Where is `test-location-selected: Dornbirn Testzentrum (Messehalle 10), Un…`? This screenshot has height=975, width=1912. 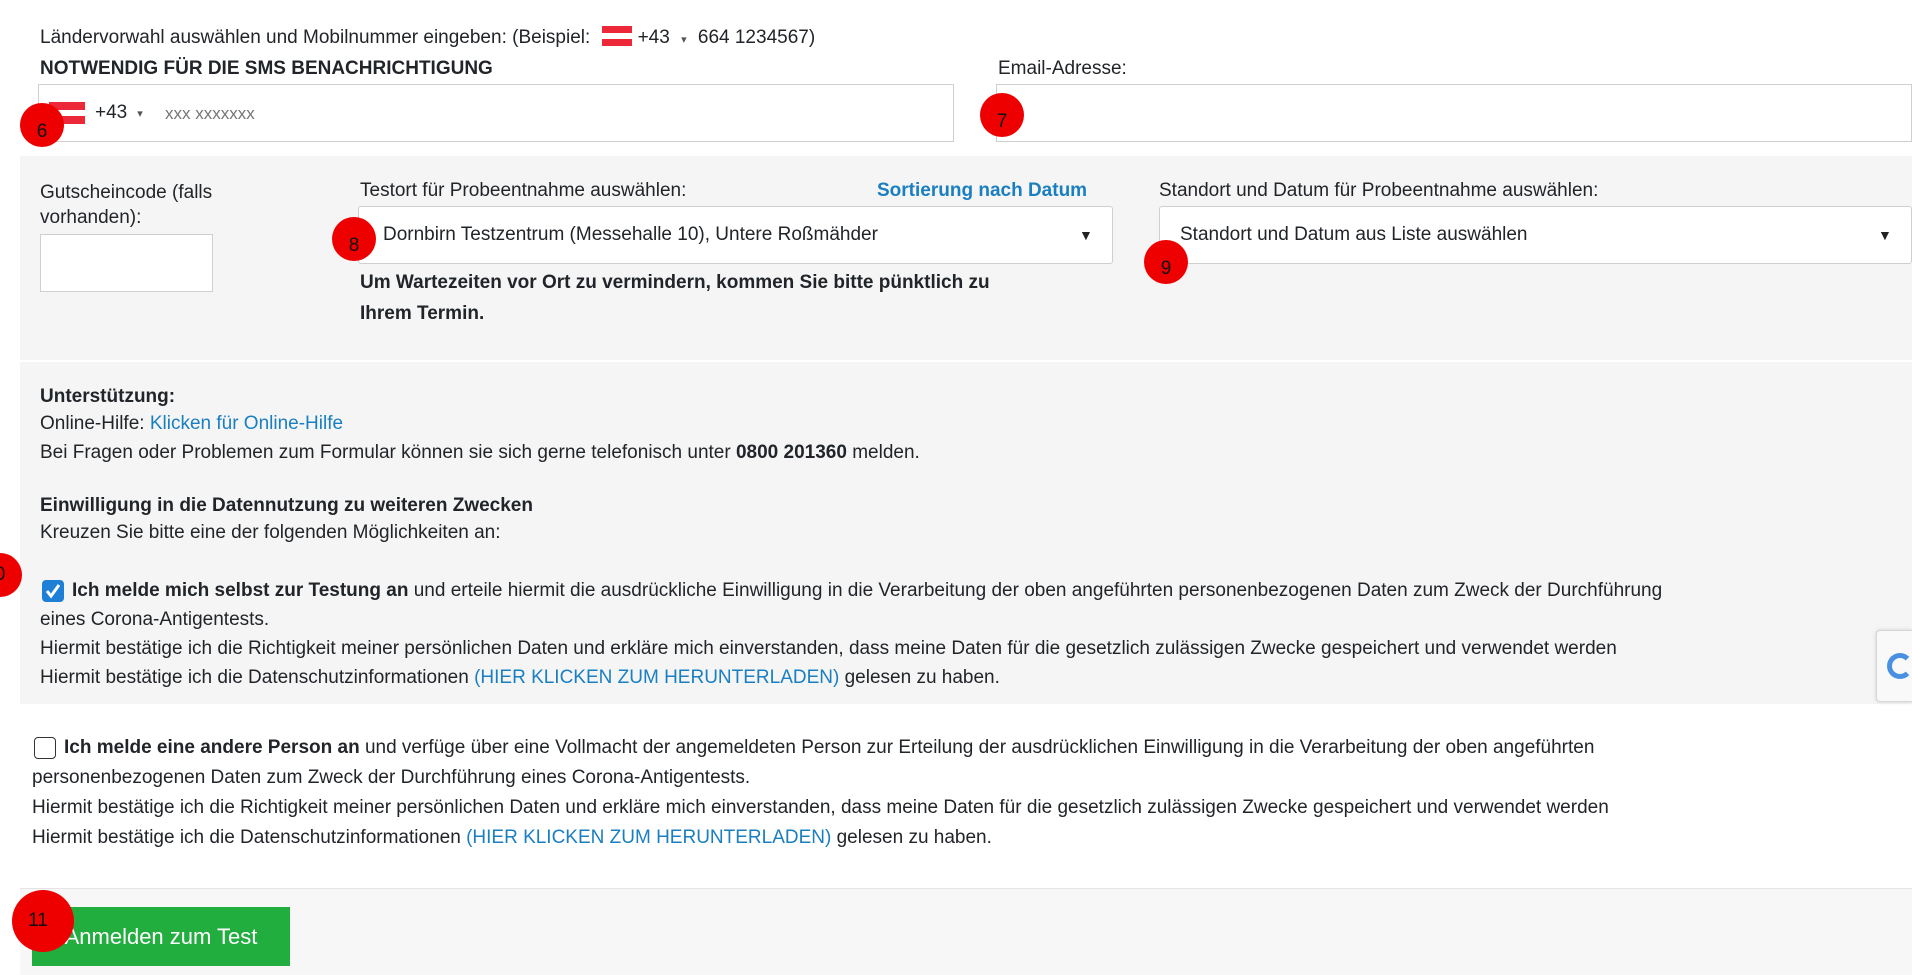 test-location-selected: Dornbirn Testzentrum (Messehalle 10), Un… is located at coordinates (630, 234).